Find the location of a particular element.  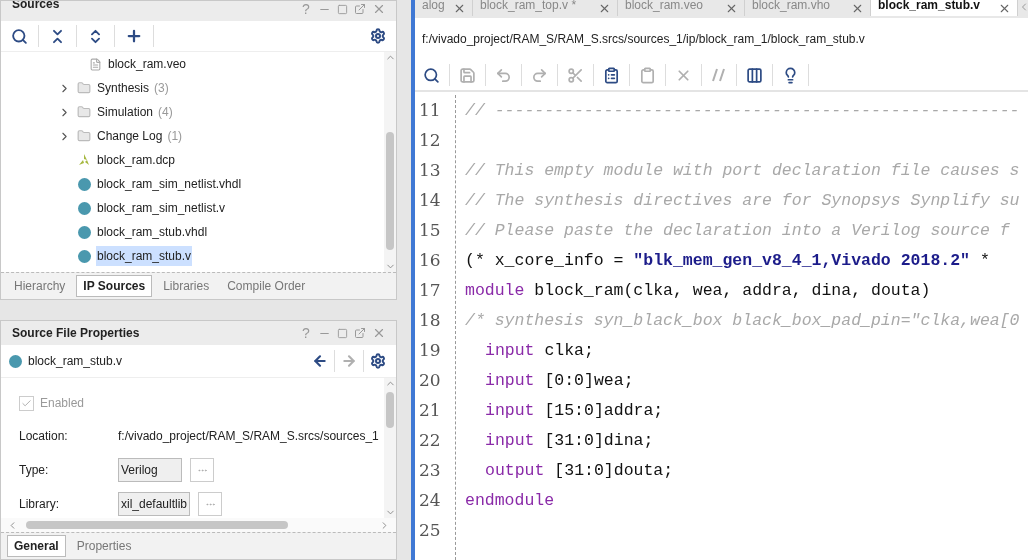

line-number: 14 is located at coordinates (430, 200).